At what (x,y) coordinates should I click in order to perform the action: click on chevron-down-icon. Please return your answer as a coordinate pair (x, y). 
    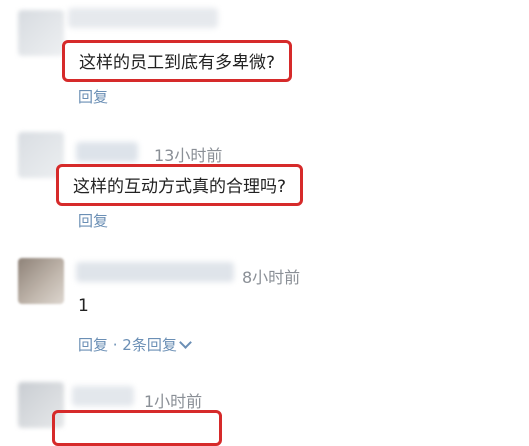
    Looking at the image, I should click on (185, 342).